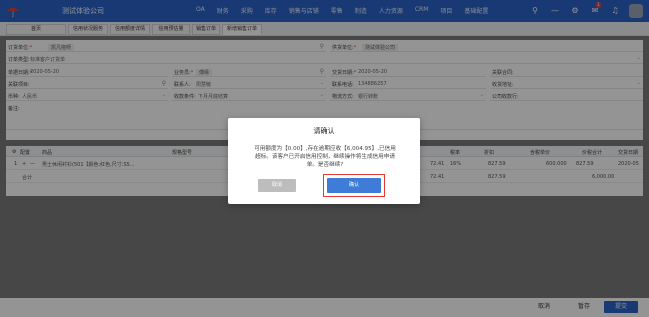 This screenshot has width=649, height=317. Describe the element at coordinates (277, 185) in the screenshot. I see `dialog-cancel-button: 取消` at that location.